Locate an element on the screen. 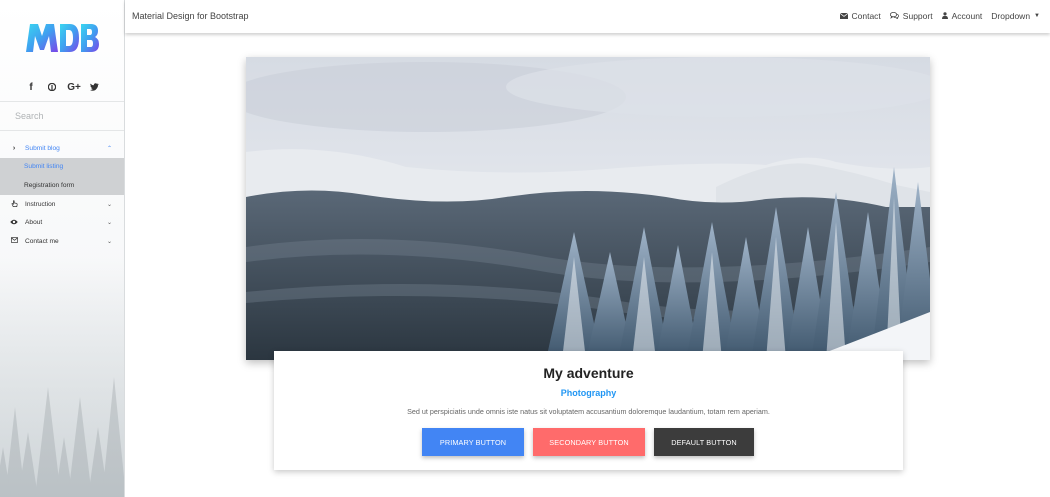 This screenshot has width=1050, height=497. pinterest-icon is located at coordinates (52, 87).